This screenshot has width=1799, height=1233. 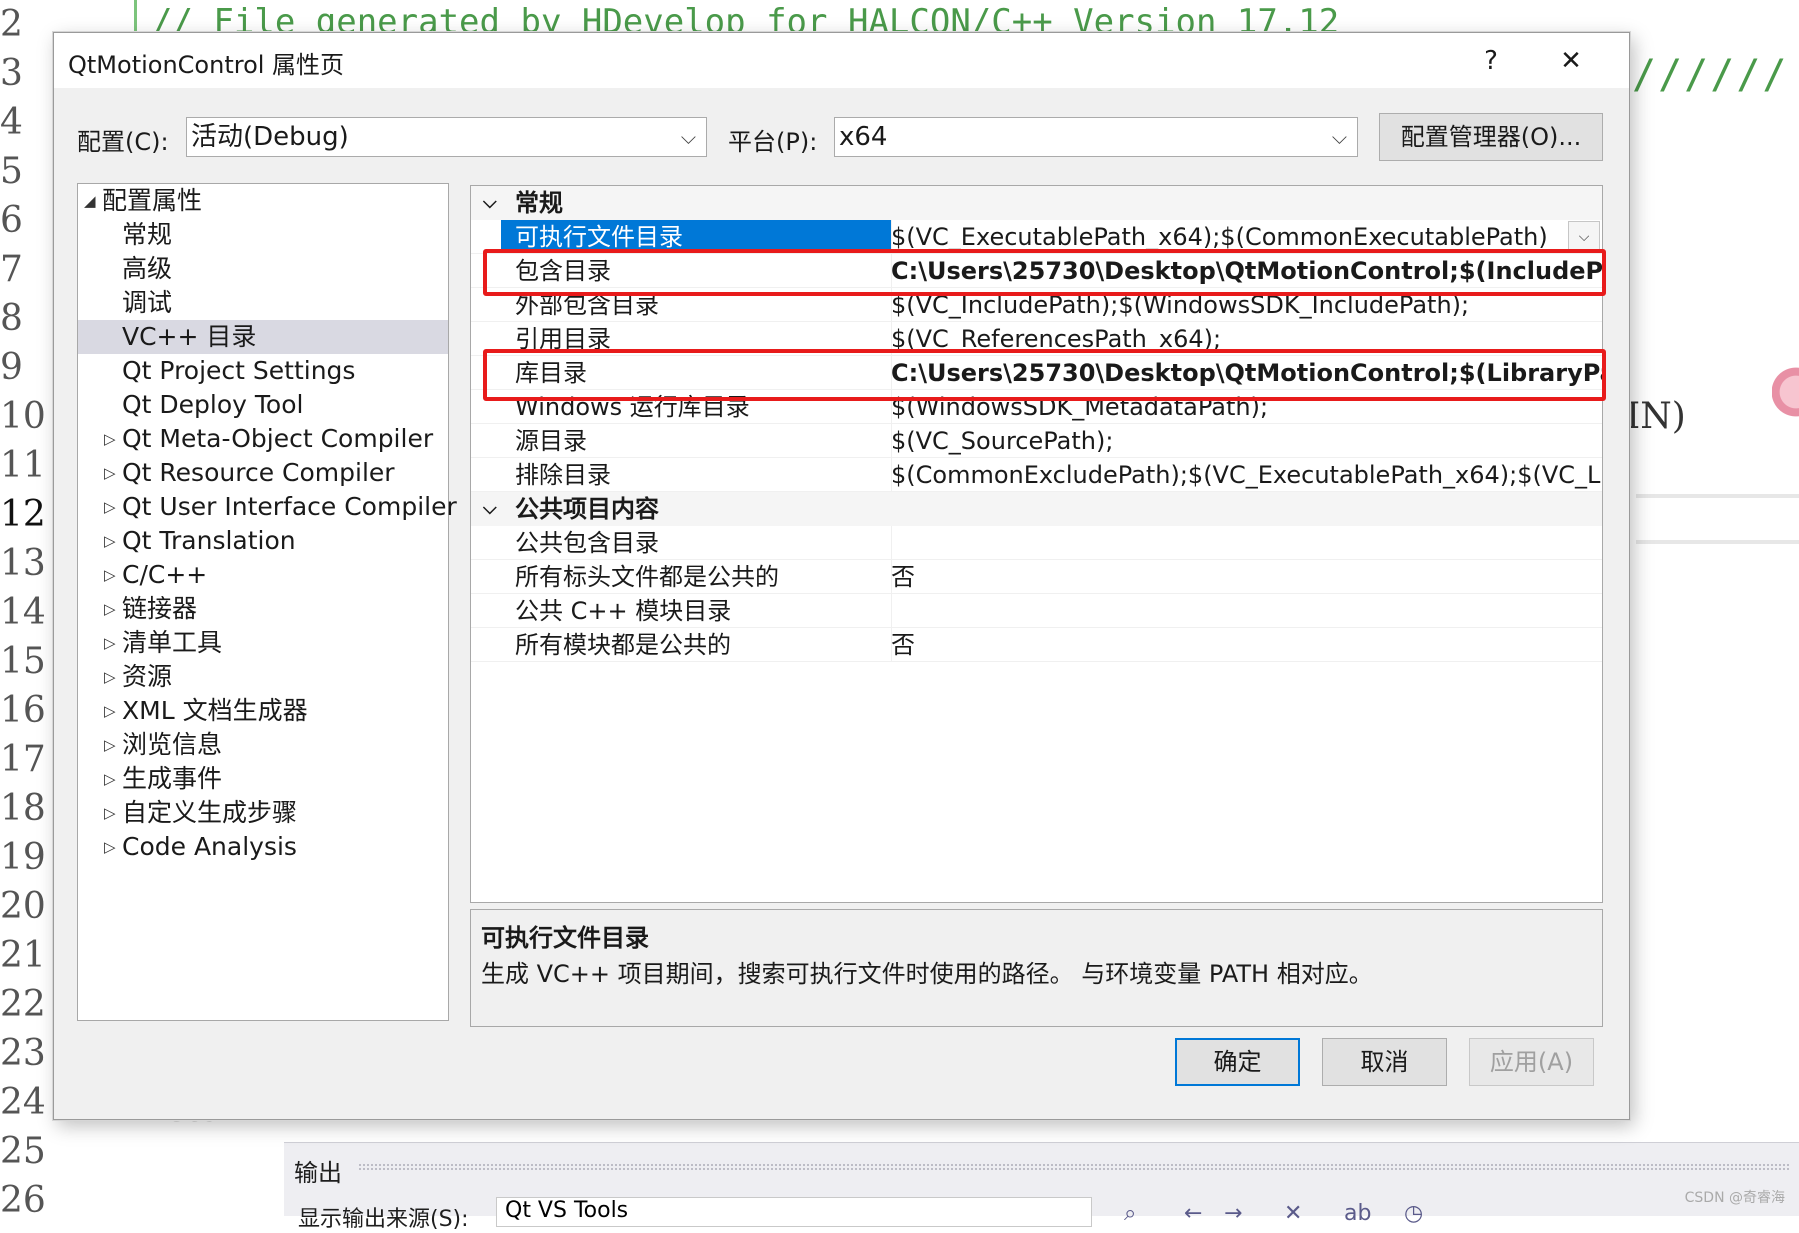 What do you see at coordinates (11, 73) in the screenshot?
I see `line-number: 3` at bounding box center [11, 73].